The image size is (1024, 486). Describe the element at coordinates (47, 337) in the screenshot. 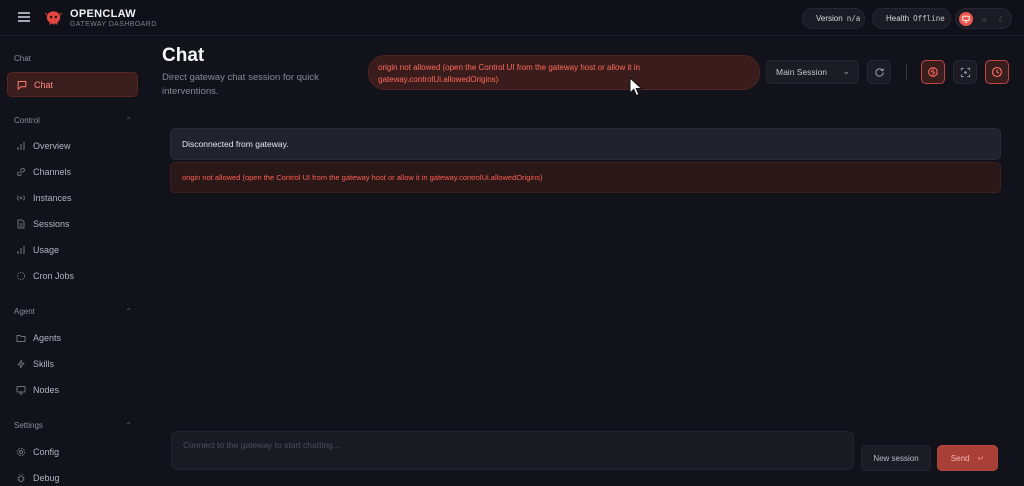

I see `sidebar-item-label: Agents` at that location.